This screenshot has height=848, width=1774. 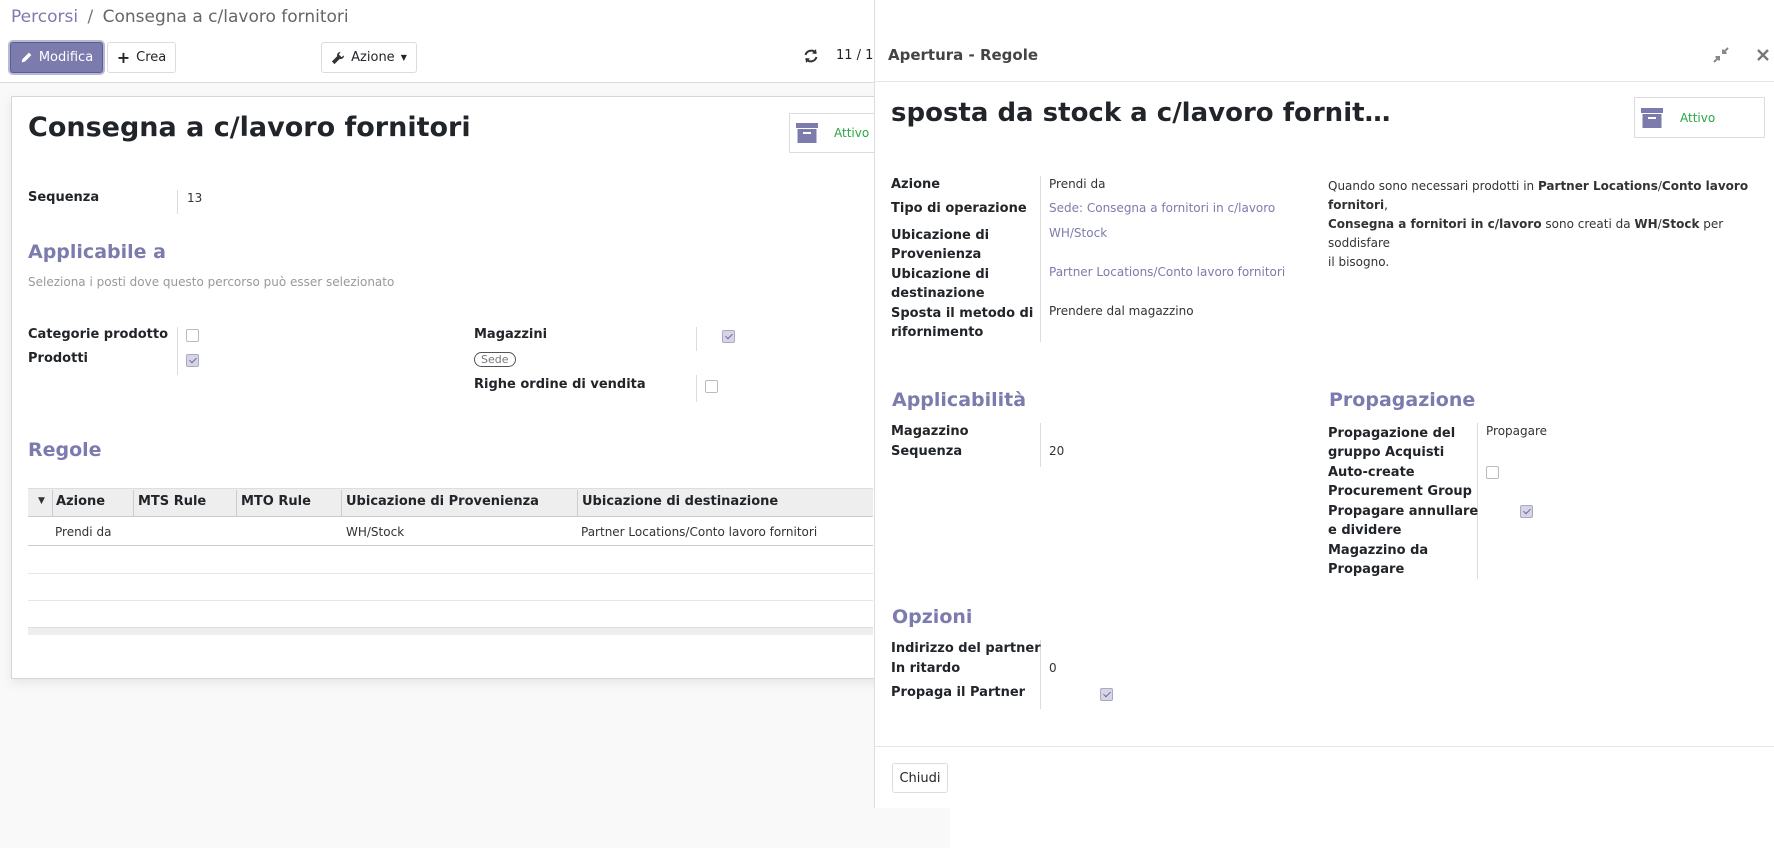 I want to click on create-button: + Crea, so click(x=141, y=57).